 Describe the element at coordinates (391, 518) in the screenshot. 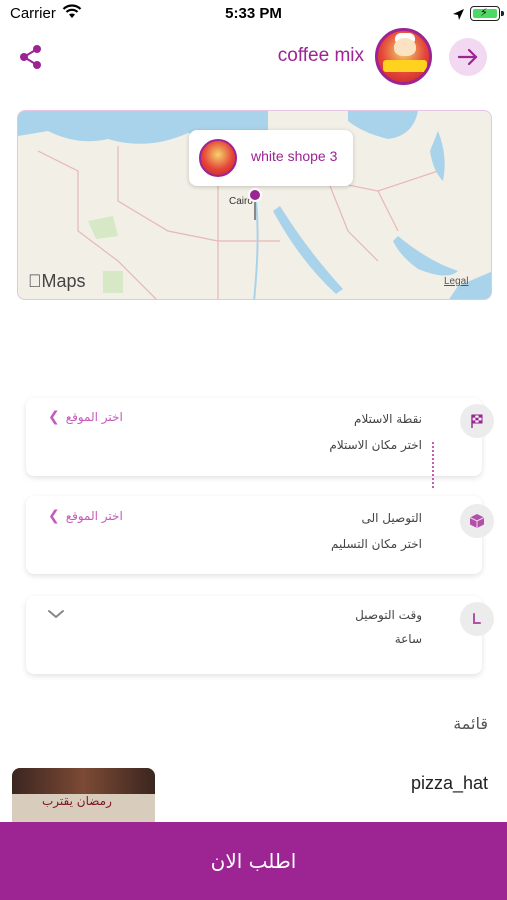

I see `delivery-title: التوصيل الى` at that location.